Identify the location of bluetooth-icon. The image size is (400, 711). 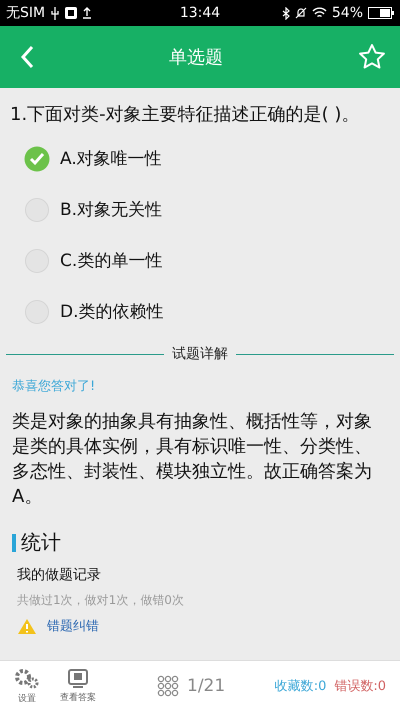
(286, 13).